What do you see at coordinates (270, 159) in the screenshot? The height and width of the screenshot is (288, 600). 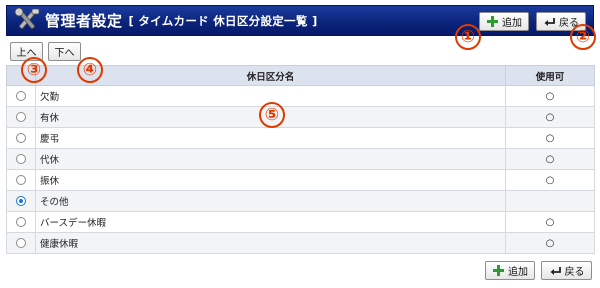 I see `holiday-name-cell: 代休` at bounding box center [270, 159].